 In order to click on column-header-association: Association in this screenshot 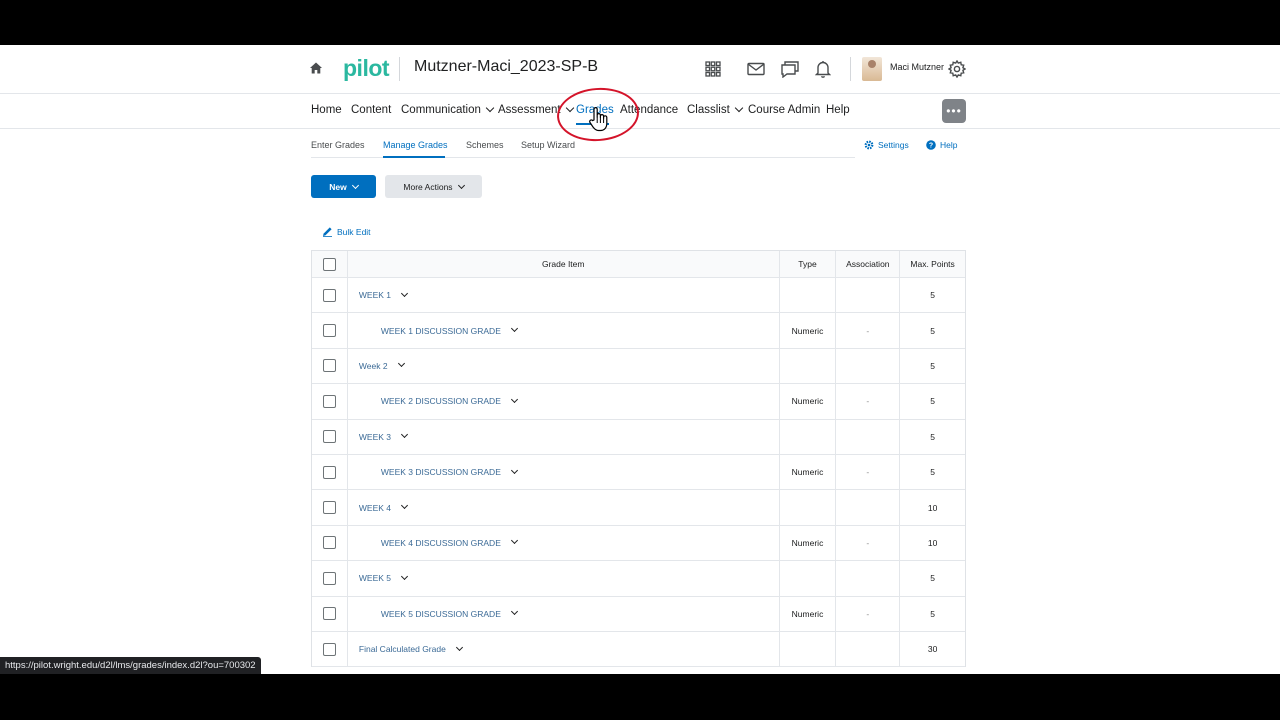, I will do `click(868, 264)`.